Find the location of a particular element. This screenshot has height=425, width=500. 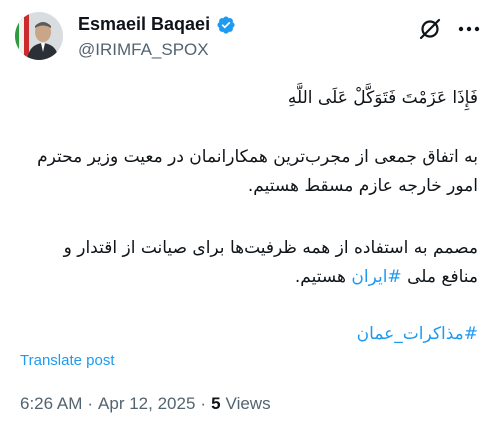

avatar is located at coordinates (39, 36).